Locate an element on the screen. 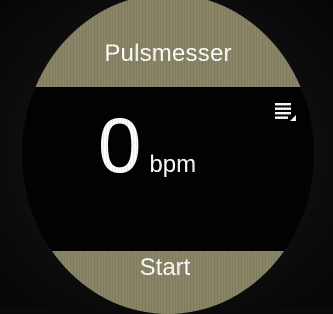 The image size is (333, 314). app-title: Pulsmesser is located at coordinates (168, 53).